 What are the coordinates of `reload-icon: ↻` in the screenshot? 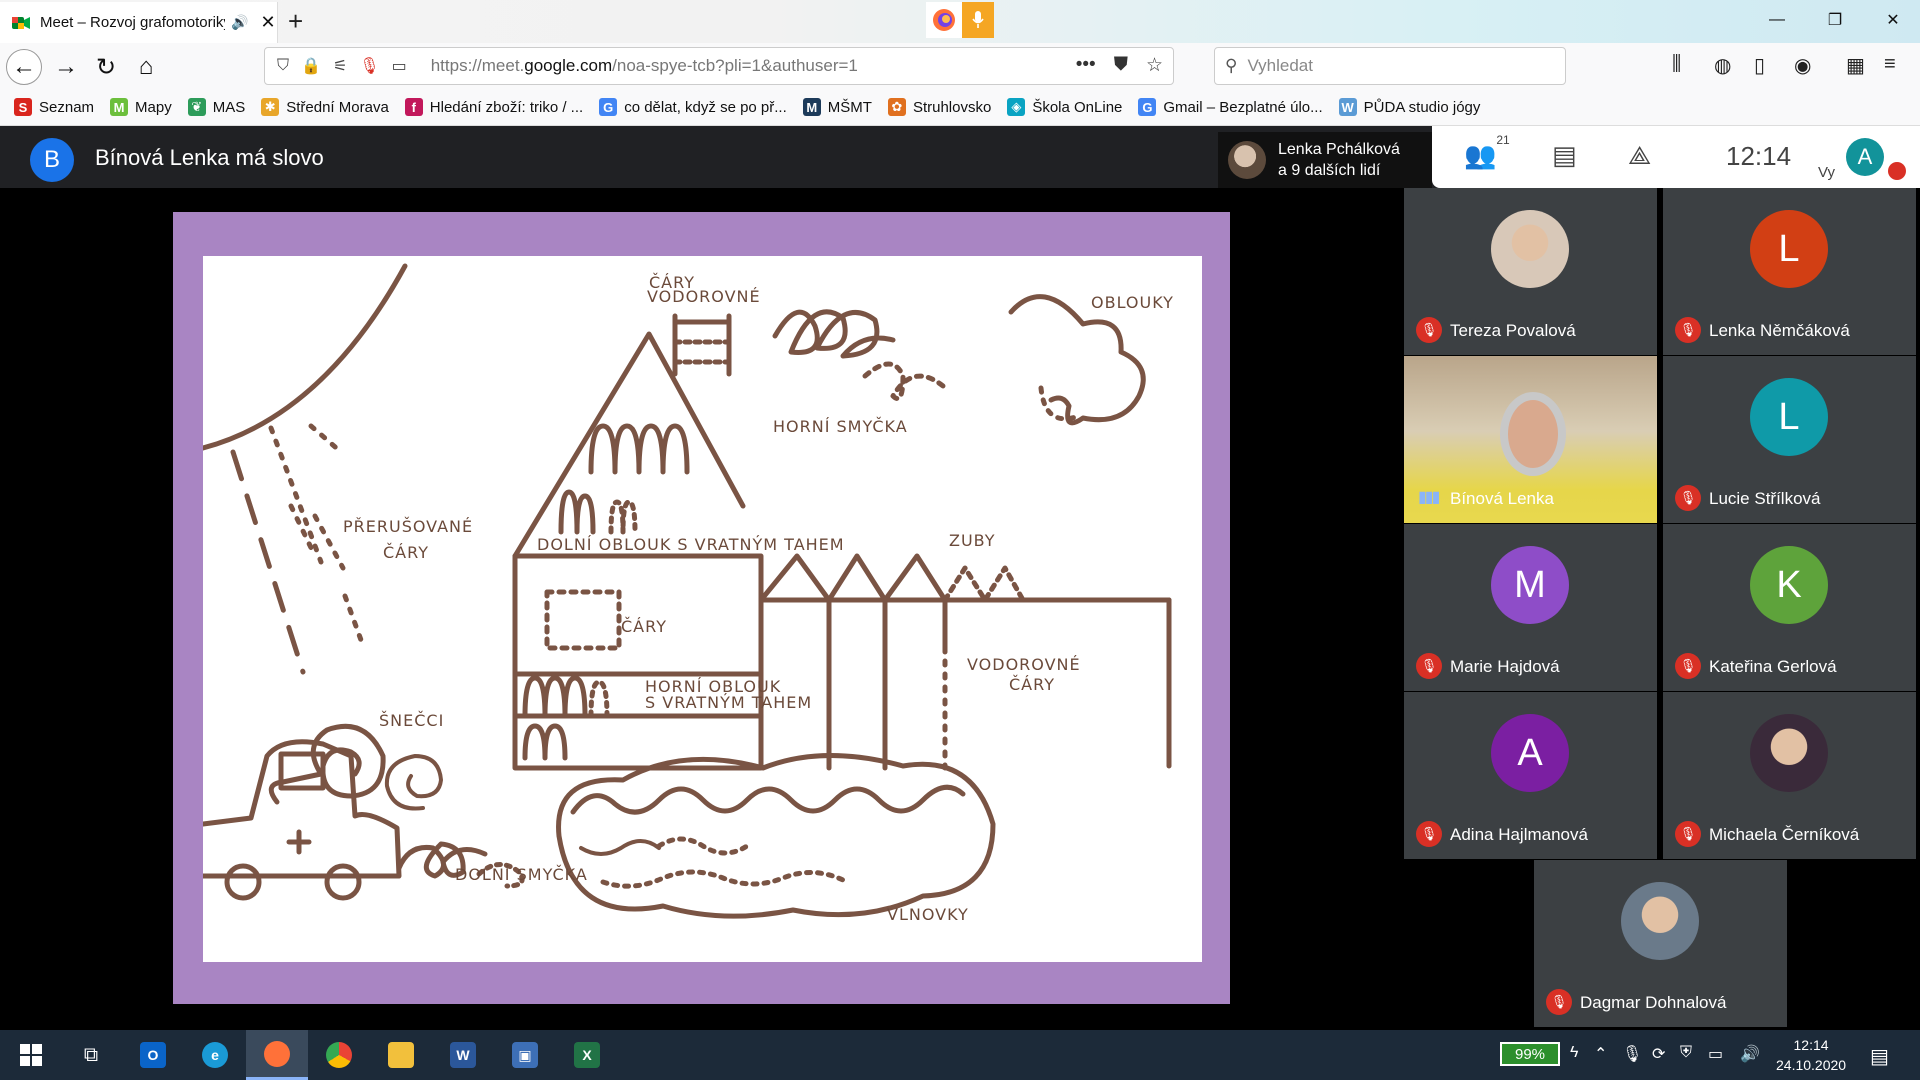 It's located at (106, 67).